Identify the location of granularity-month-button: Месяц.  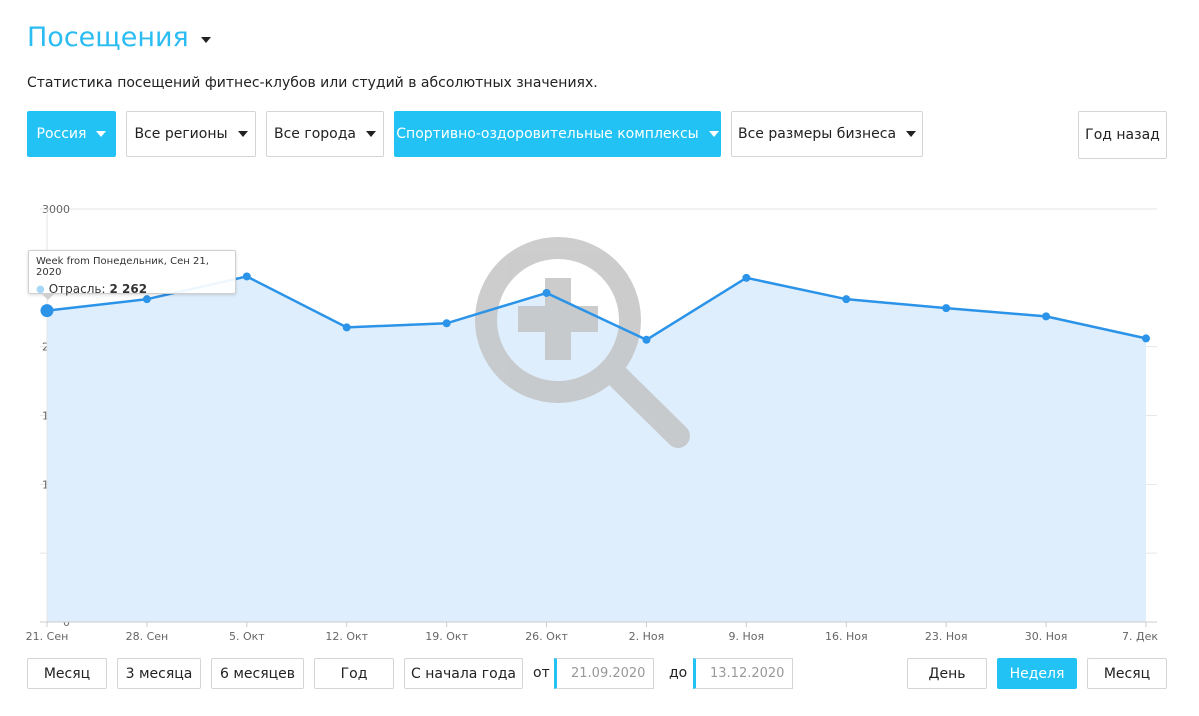
(1127, 673).